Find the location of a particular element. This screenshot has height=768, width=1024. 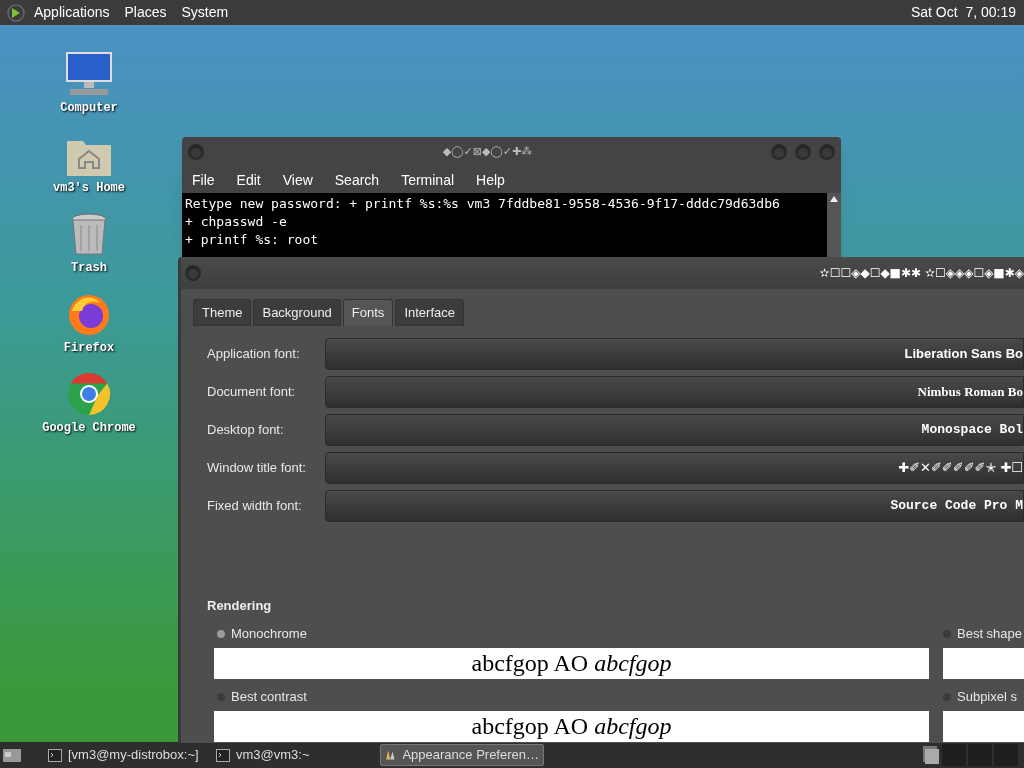

trash-icon is located at coordinates (89, 235).